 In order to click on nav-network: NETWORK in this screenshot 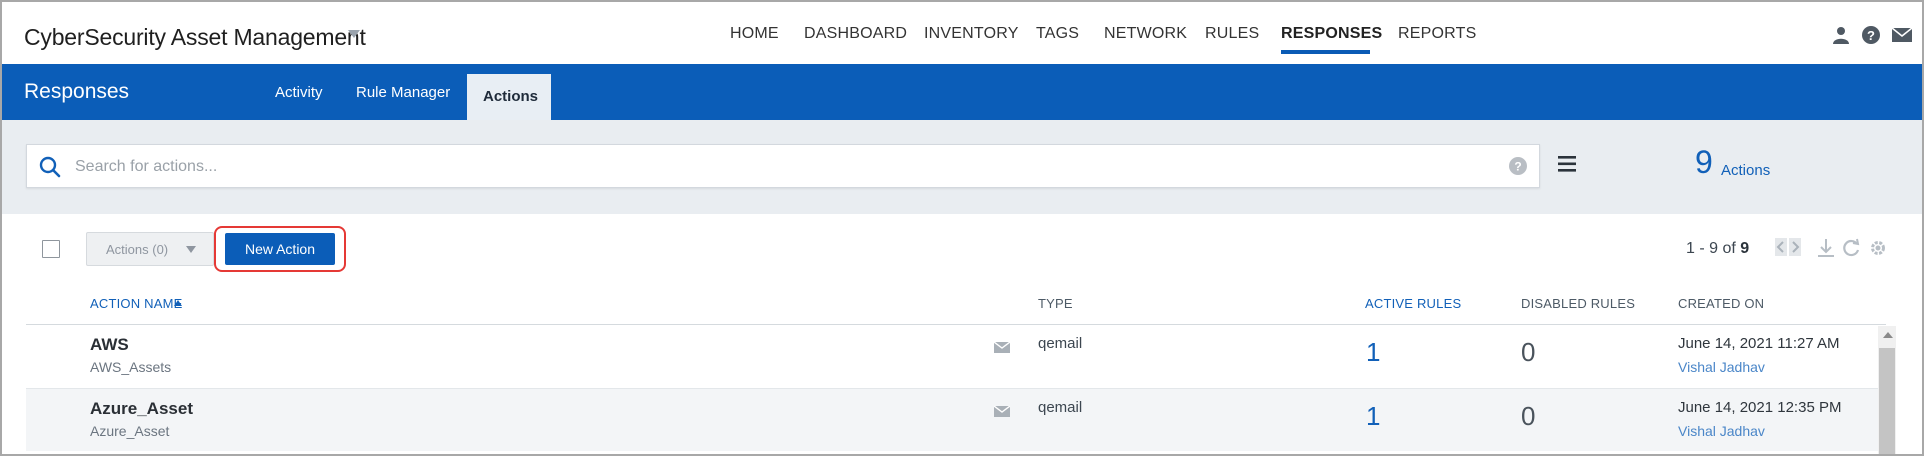, I will do `click(1145, 34)`.